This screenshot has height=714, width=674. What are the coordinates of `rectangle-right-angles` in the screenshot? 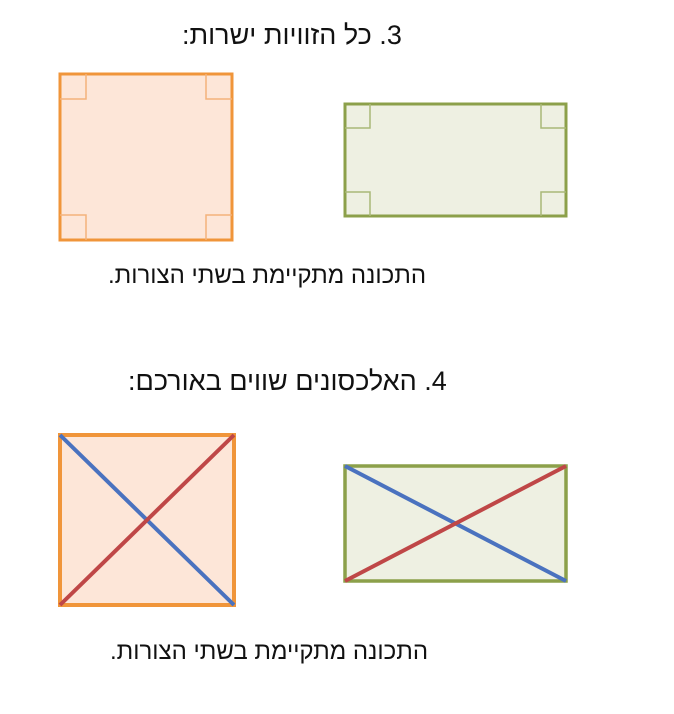 It's located at (455, 160).